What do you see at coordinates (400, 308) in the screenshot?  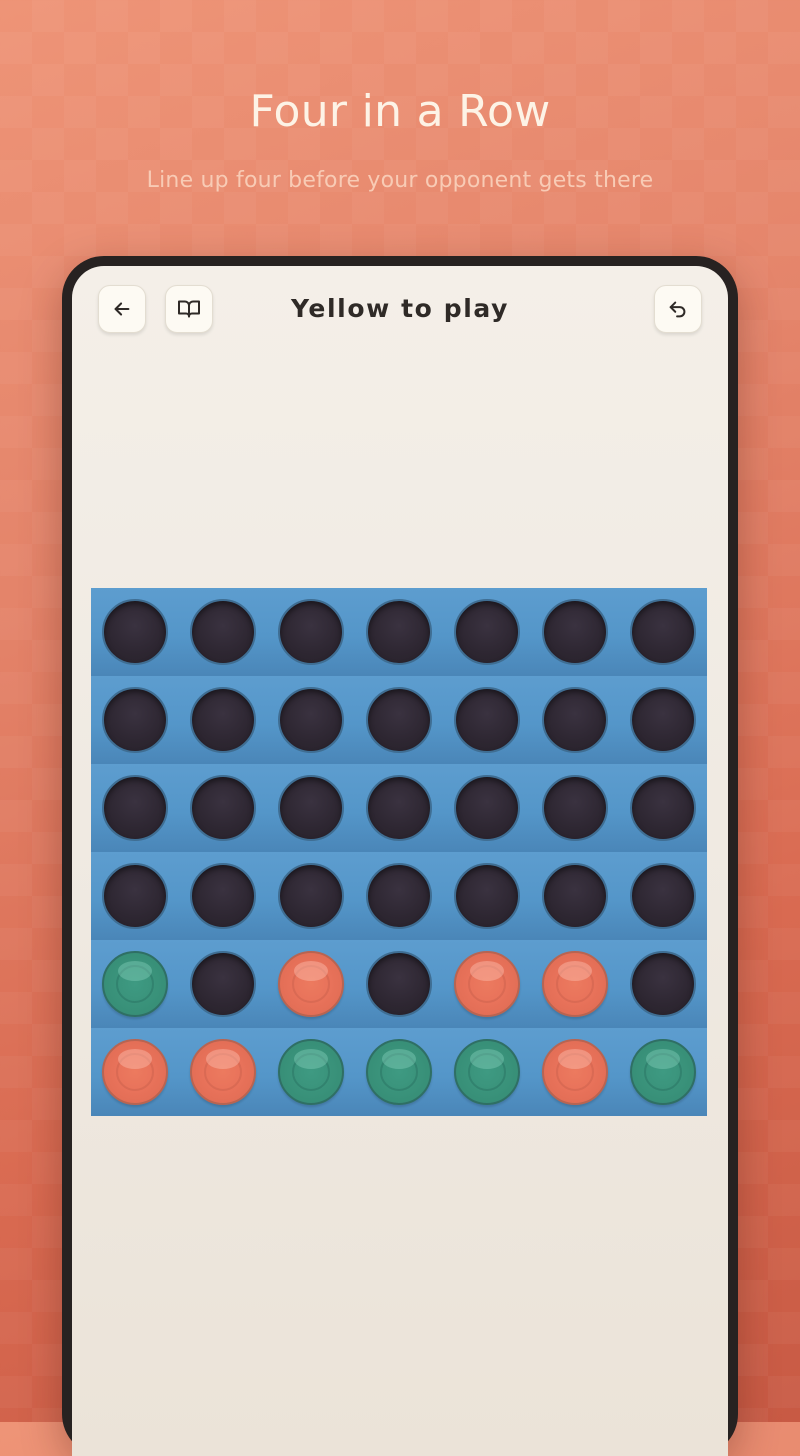 I see `turn-status: Yellow to play` at bounding box center [400, 308].